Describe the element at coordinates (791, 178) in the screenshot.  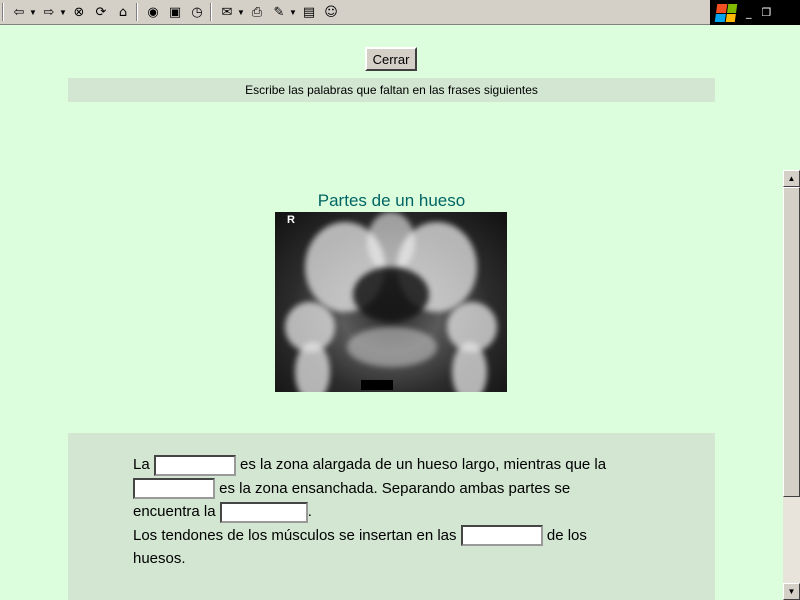
I see `scroll-up-icon: ▲` at that location.